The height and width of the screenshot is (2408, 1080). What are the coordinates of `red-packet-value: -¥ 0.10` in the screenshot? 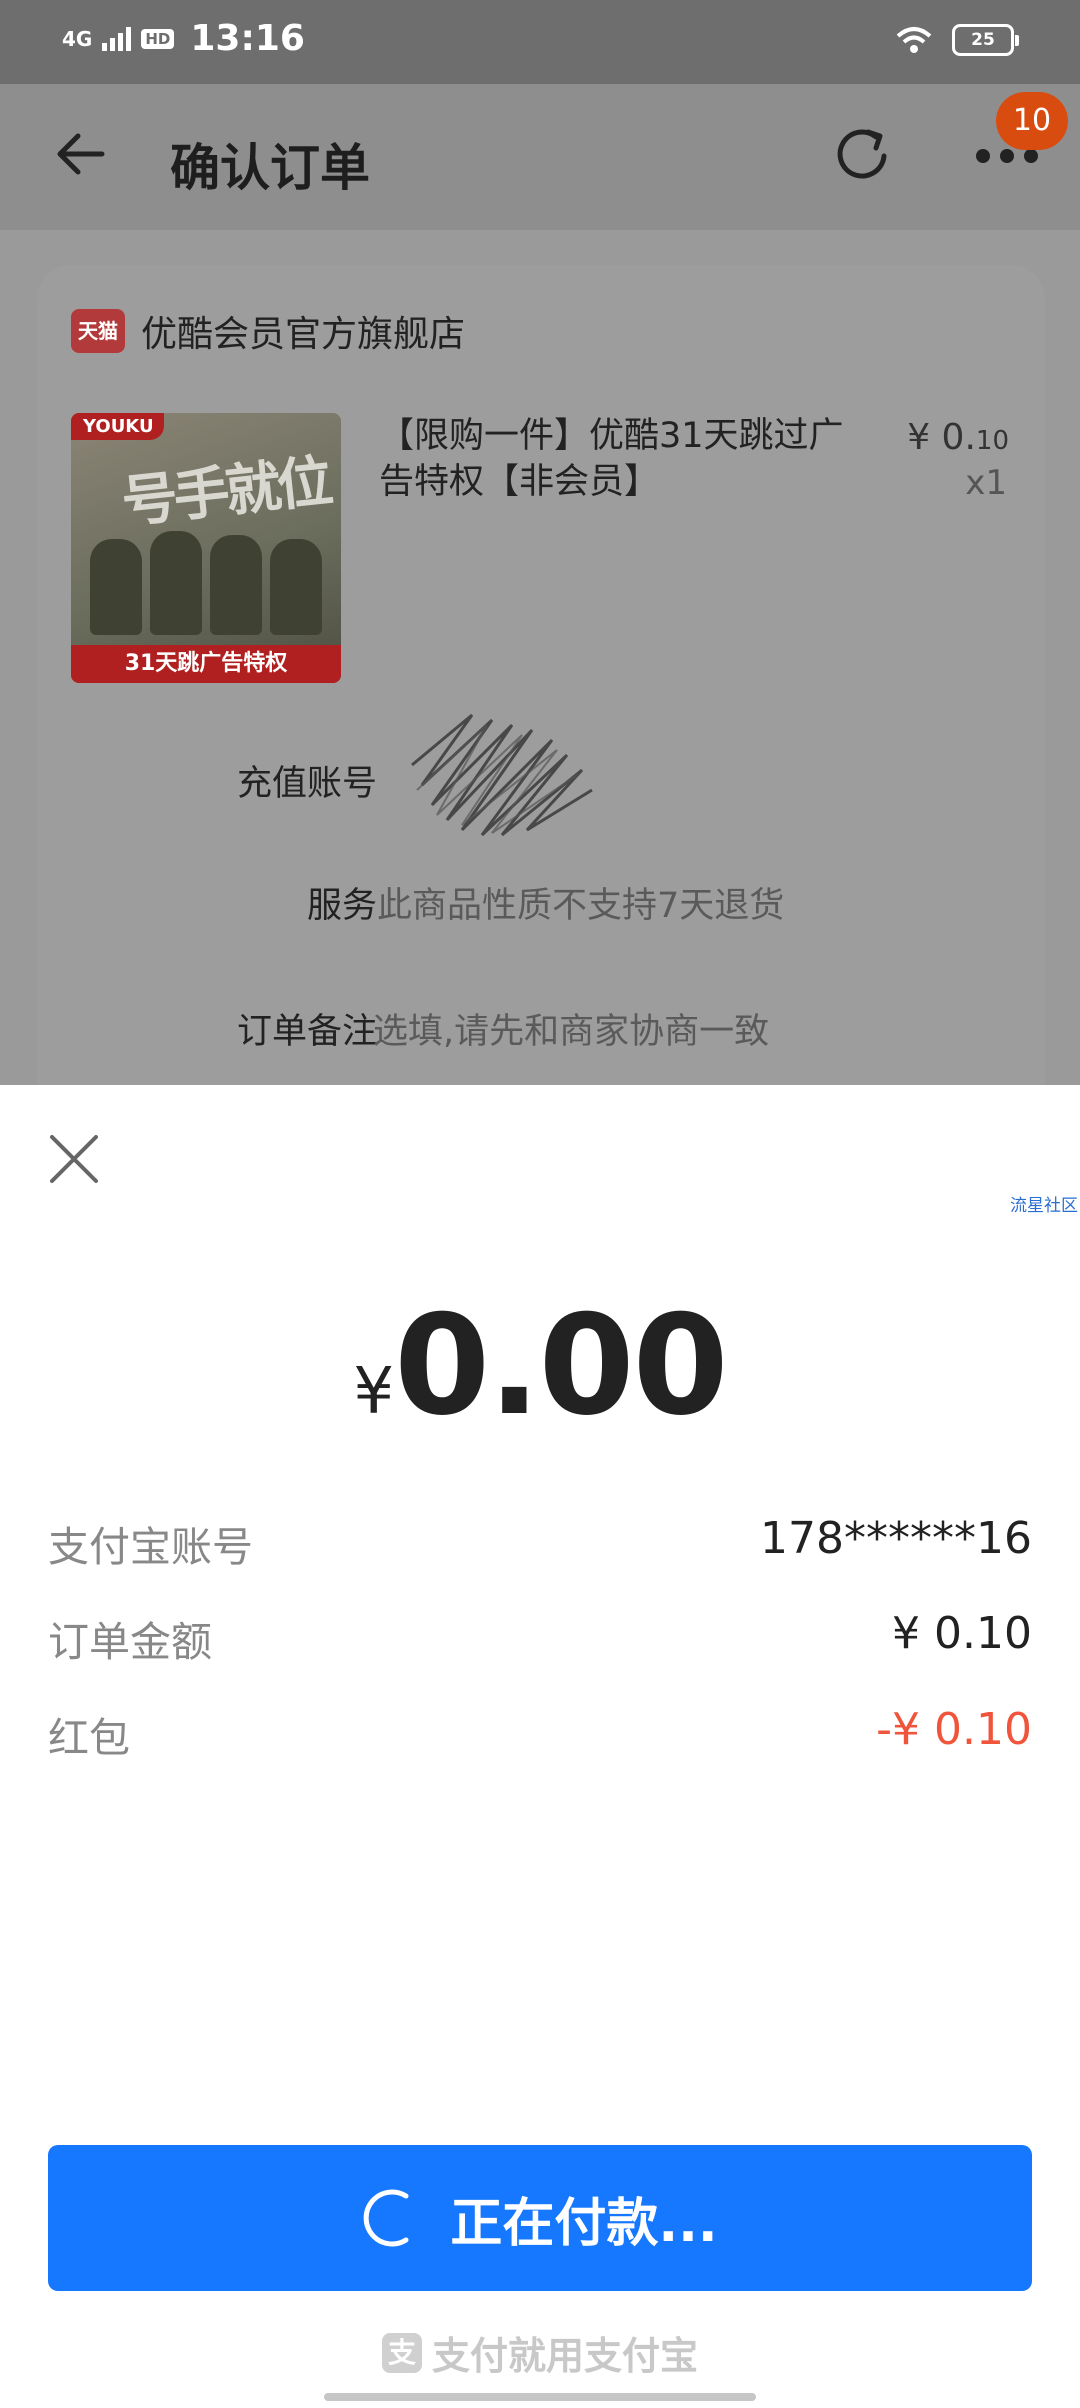 It's located at (954, 1729).